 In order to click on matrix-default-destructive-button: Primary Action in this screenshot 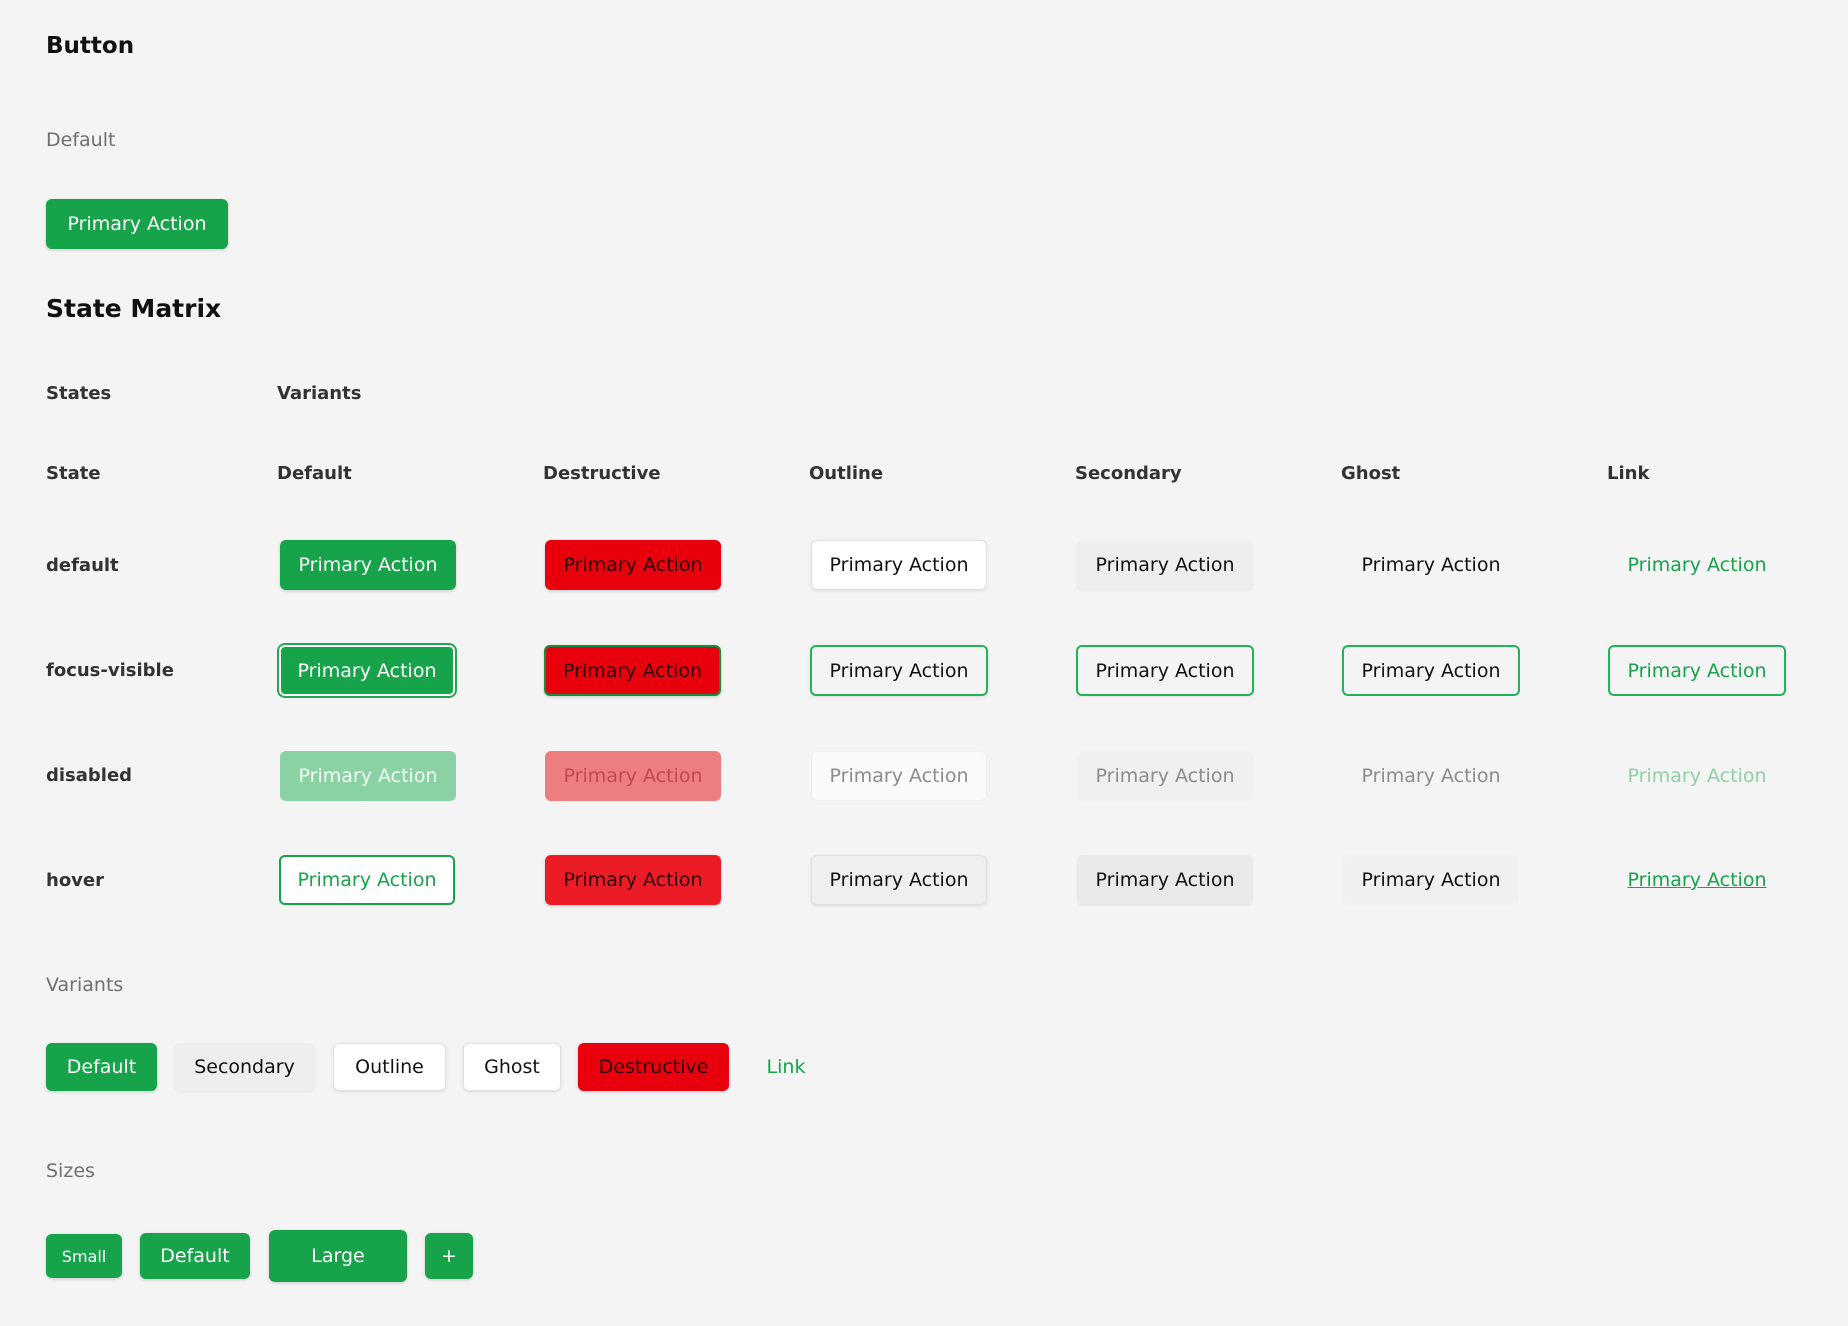, I will do `click(633, 565)`.